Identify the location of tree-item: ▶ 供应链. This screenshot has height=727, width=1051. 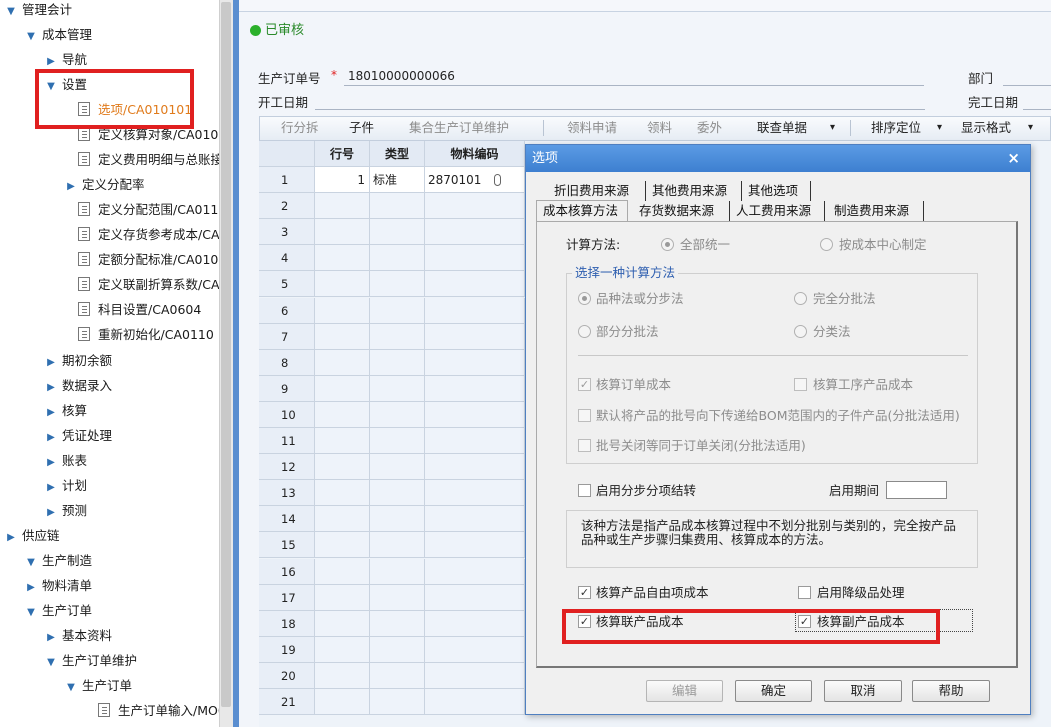
(31, 536).